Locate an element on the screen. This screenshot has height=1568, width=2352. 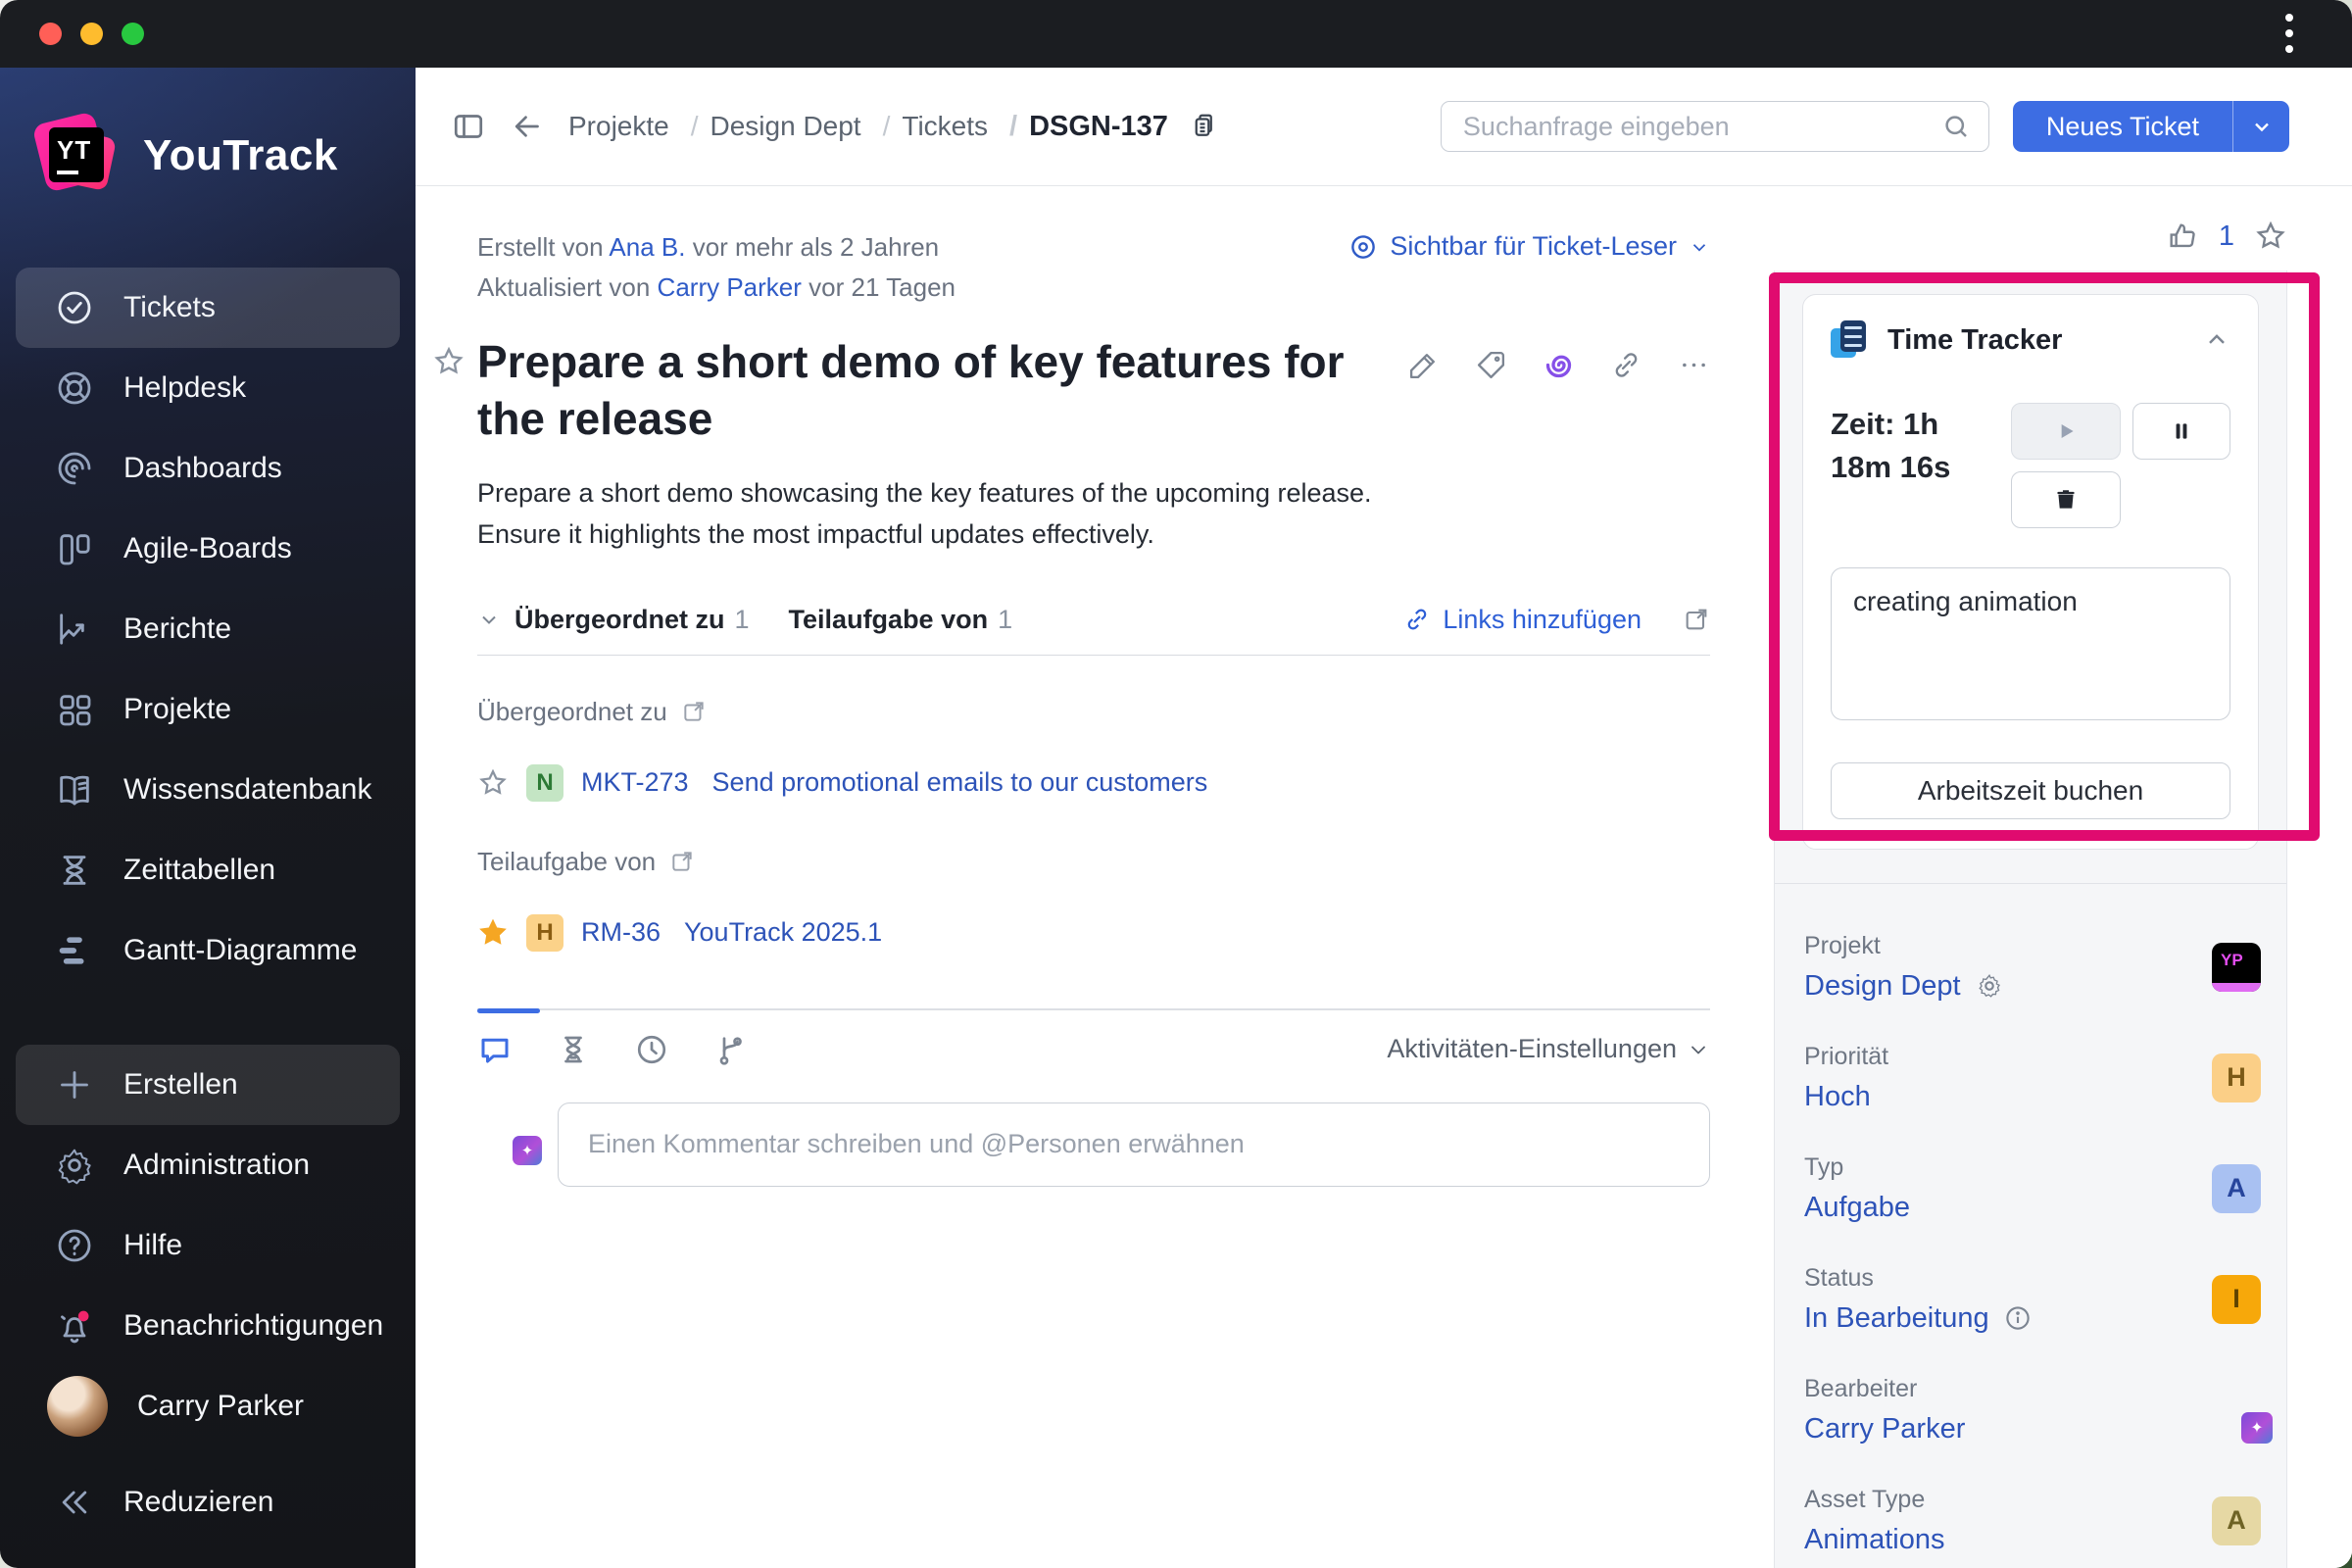
sidebar-item-gantt-diagramme: Gantt-Diagramme is located at coordinates (208, 950).